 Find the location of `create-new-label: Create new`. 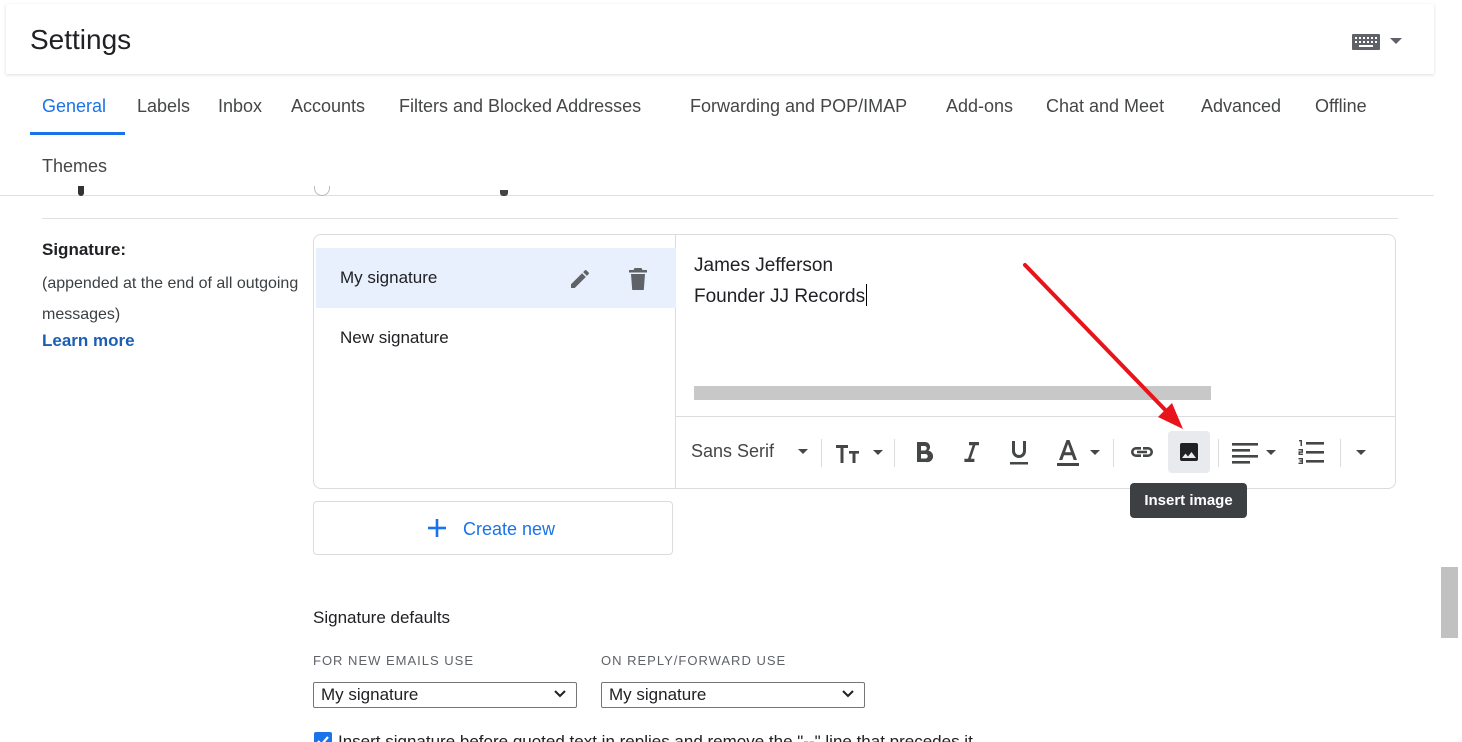

create-new-label: Create new is located at coordinates (509, 529).